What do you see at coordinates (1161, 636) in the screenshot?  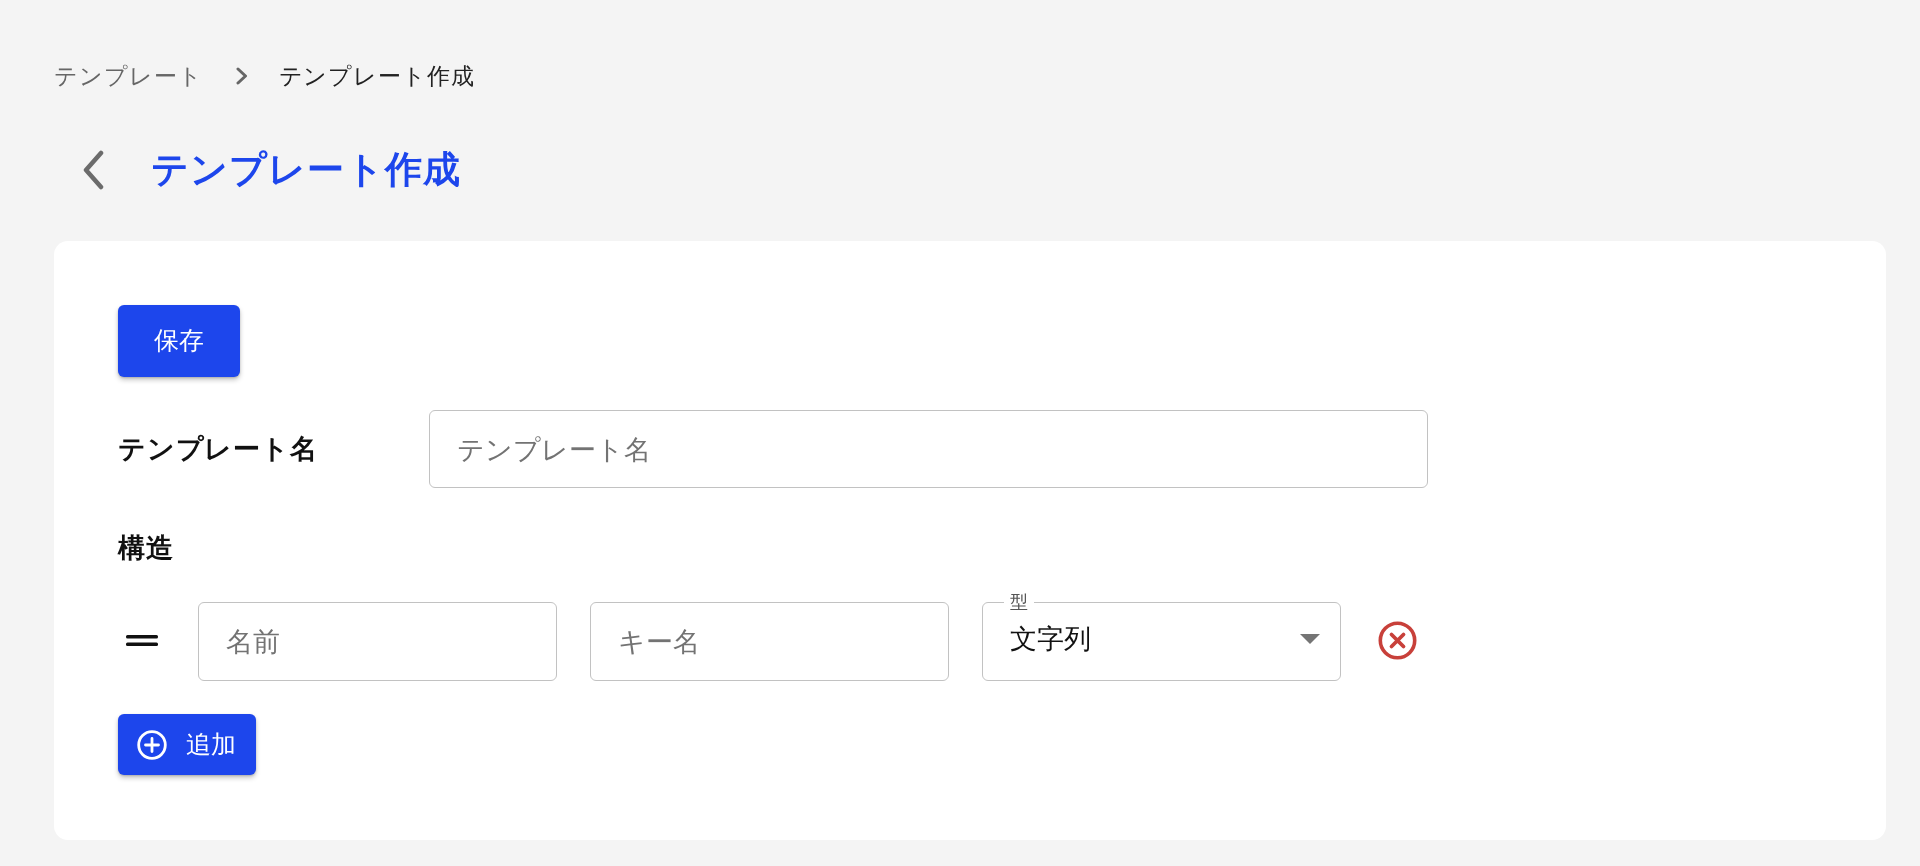 I see `type-select: 型 文字列` at bounding box center [1161, 636].